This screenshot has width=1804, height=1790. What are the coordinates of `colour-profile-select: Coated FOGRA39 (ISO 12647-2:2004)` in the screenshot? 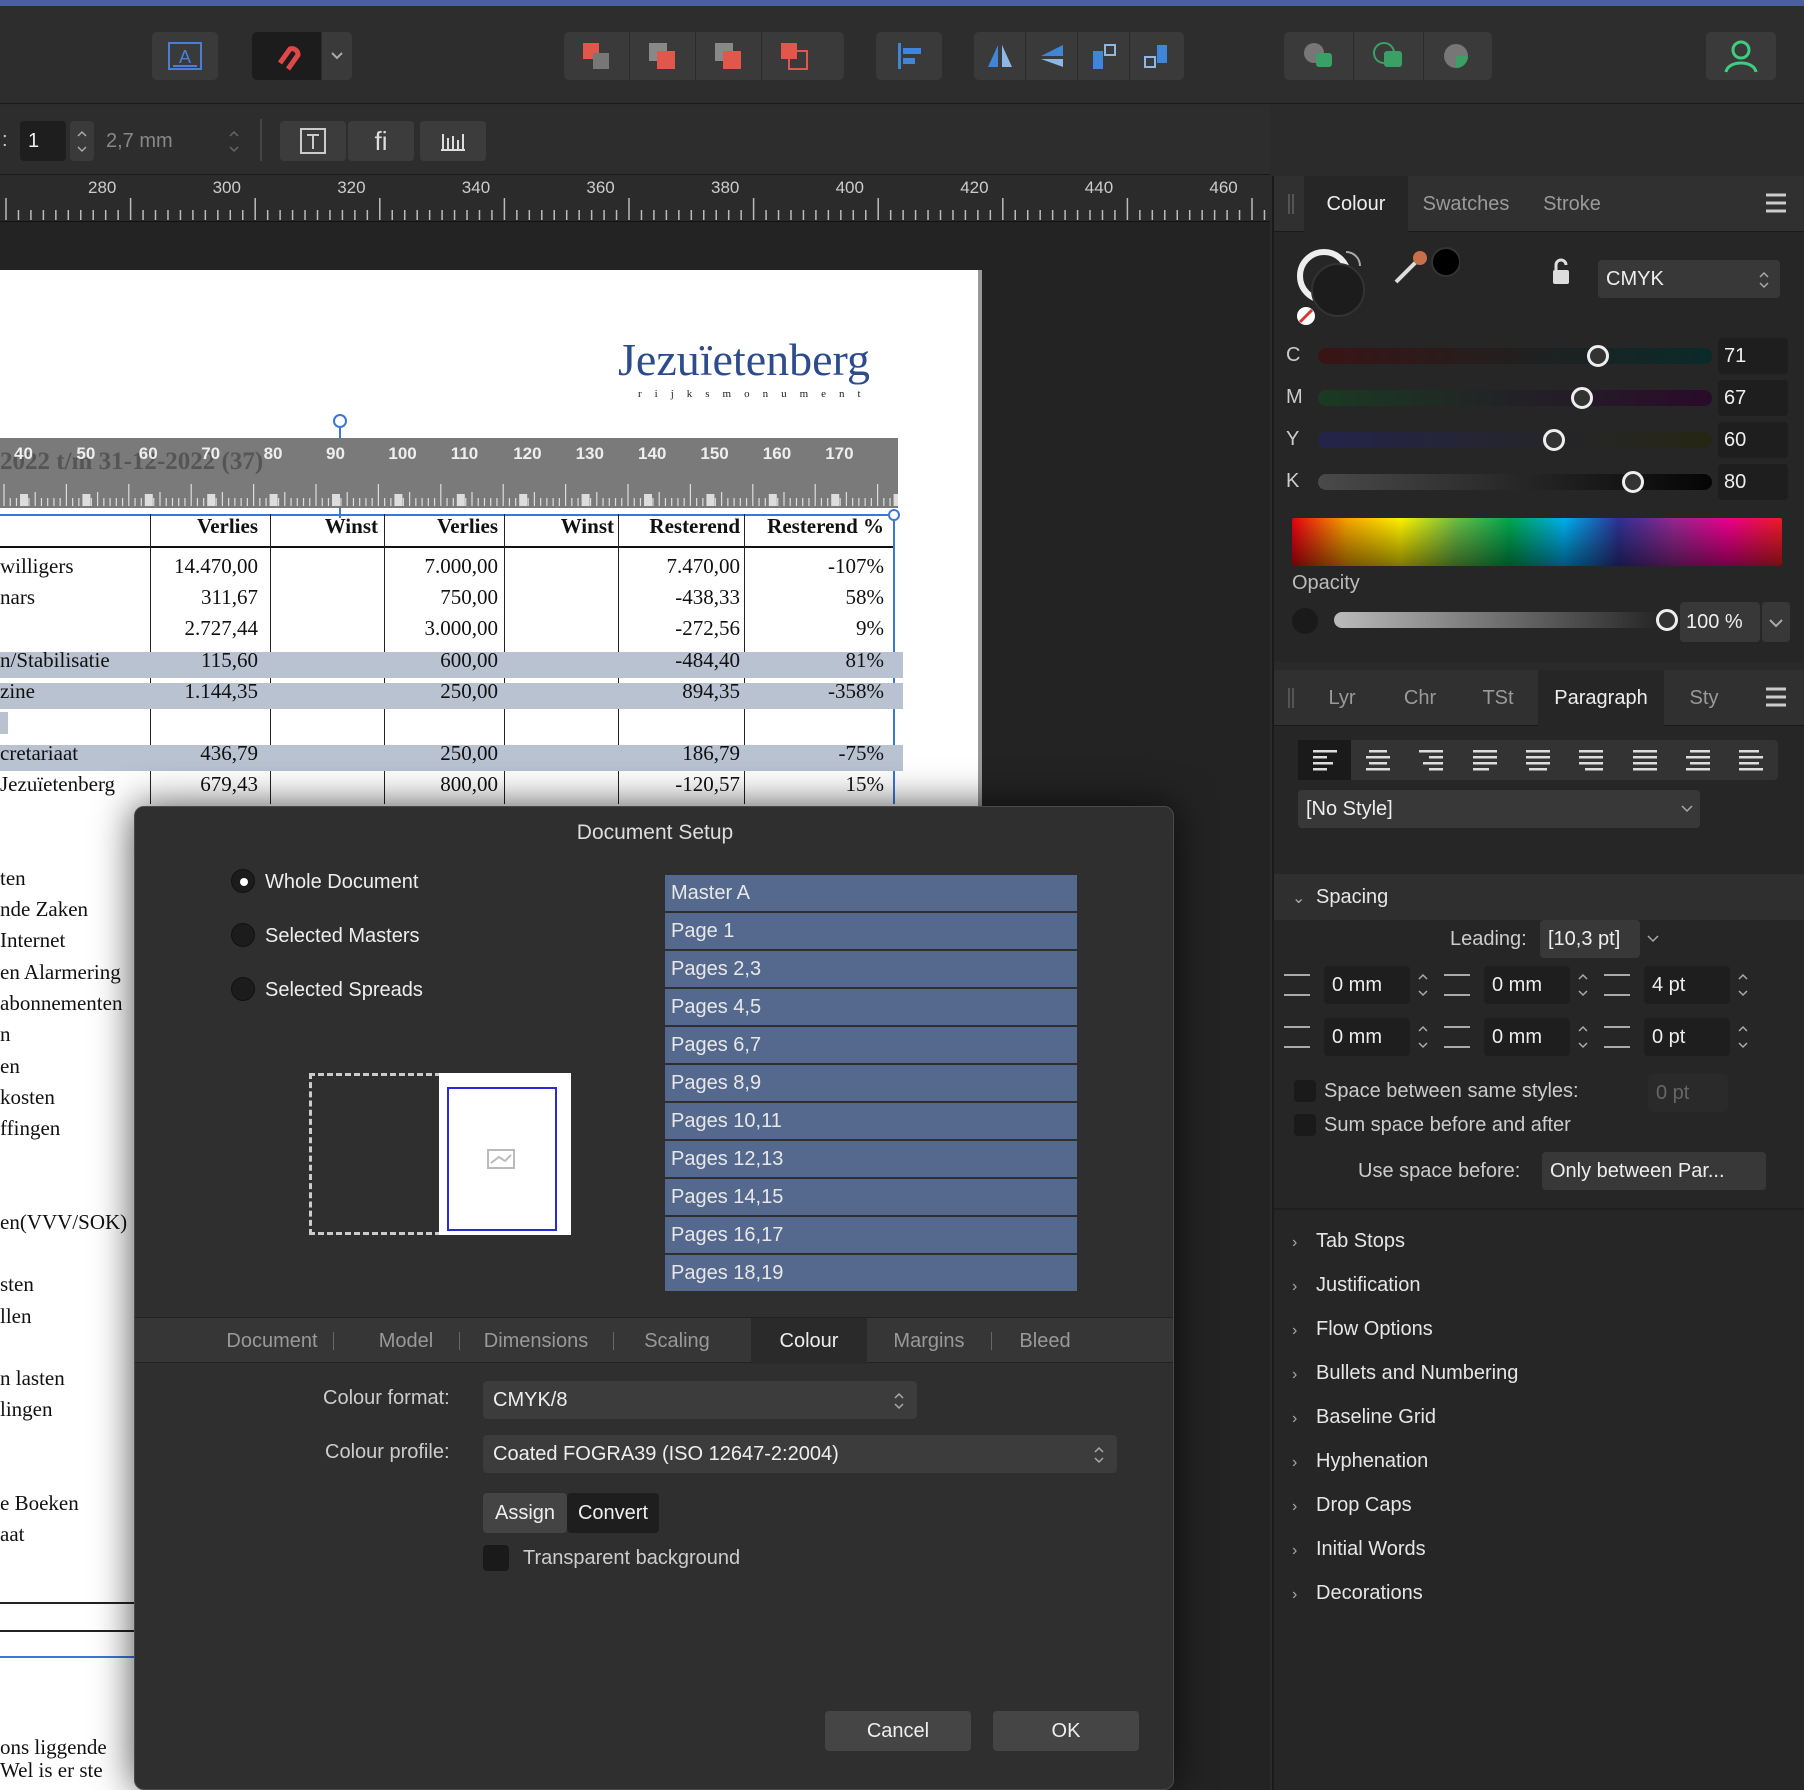 It's located at (800, 1454).